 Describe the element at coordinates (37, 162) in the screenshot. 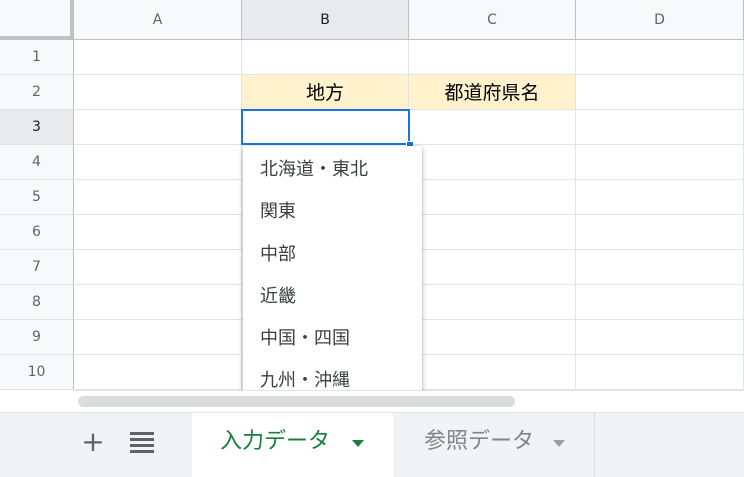

I see `row-header-4: 4` at that location.